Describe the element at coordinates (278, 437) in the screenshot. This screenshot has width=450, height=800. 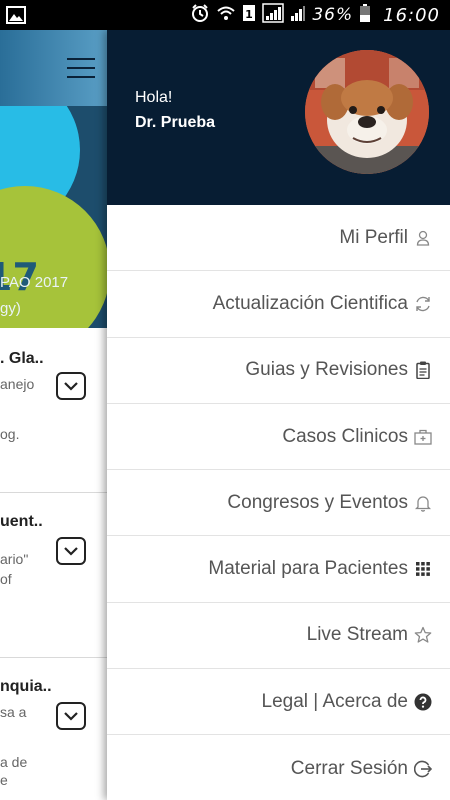
I see `menu-item-casos-clinicos: Casos Clinicos` at that location.